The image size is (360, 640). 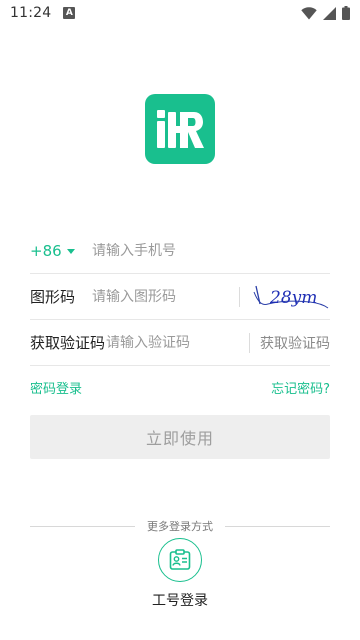 I want to click on sms-code-row: 获取验证码 获取验证码, so click(x=180, y=343).